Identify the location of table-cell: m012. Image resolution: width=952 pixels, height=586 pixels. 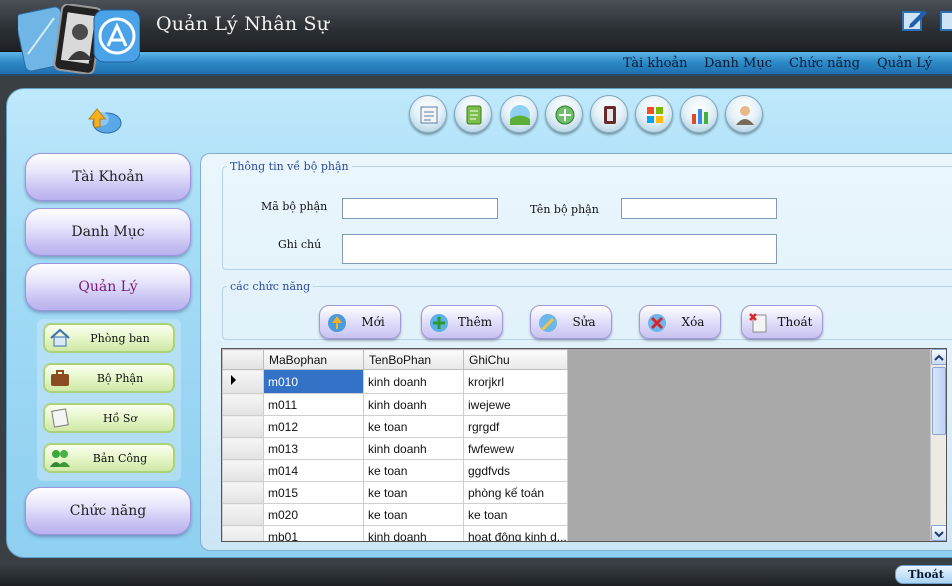
(314, 427).